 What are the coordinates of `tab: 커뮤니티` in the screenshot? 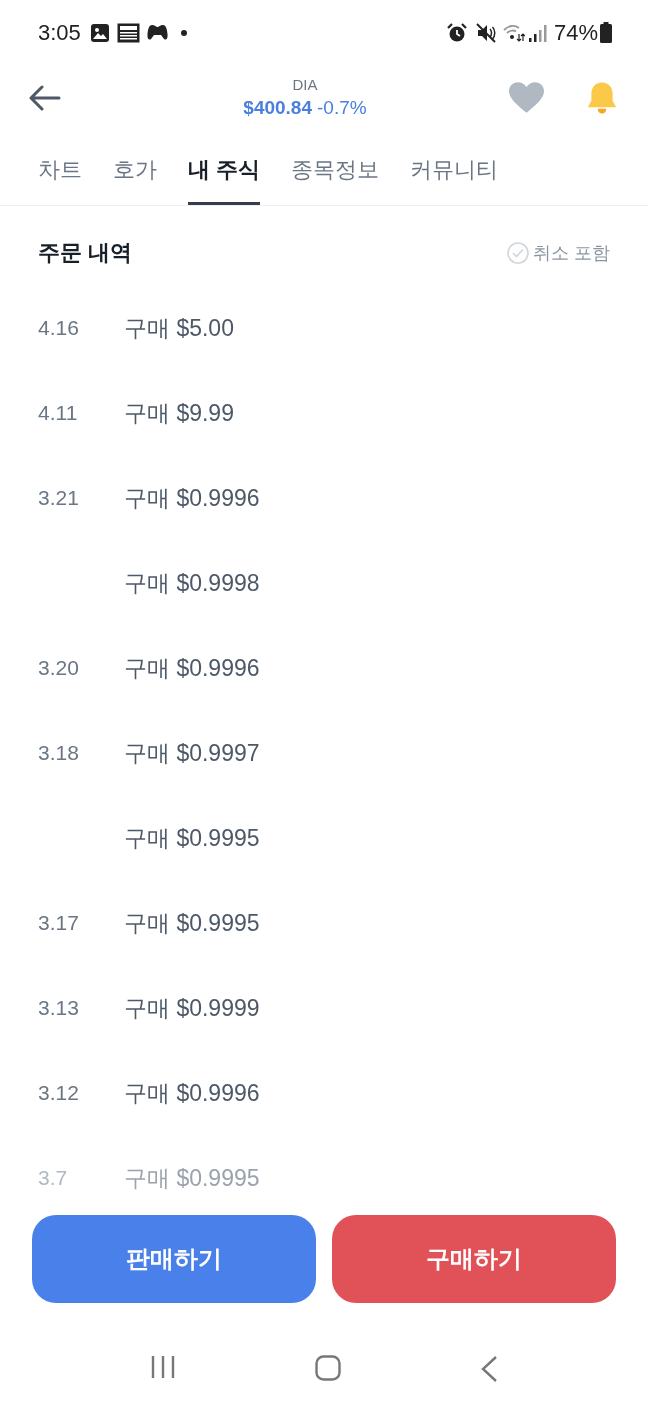 It's located at (454, 167).